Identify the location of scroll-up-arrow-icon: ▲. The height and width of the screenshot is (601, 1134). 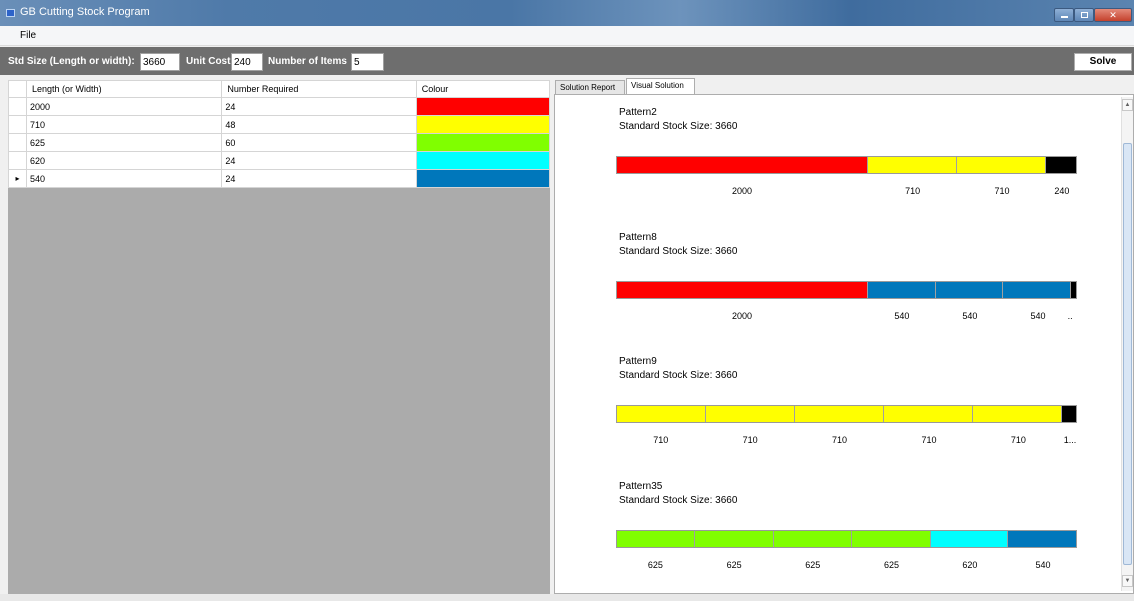
(1127, 105).